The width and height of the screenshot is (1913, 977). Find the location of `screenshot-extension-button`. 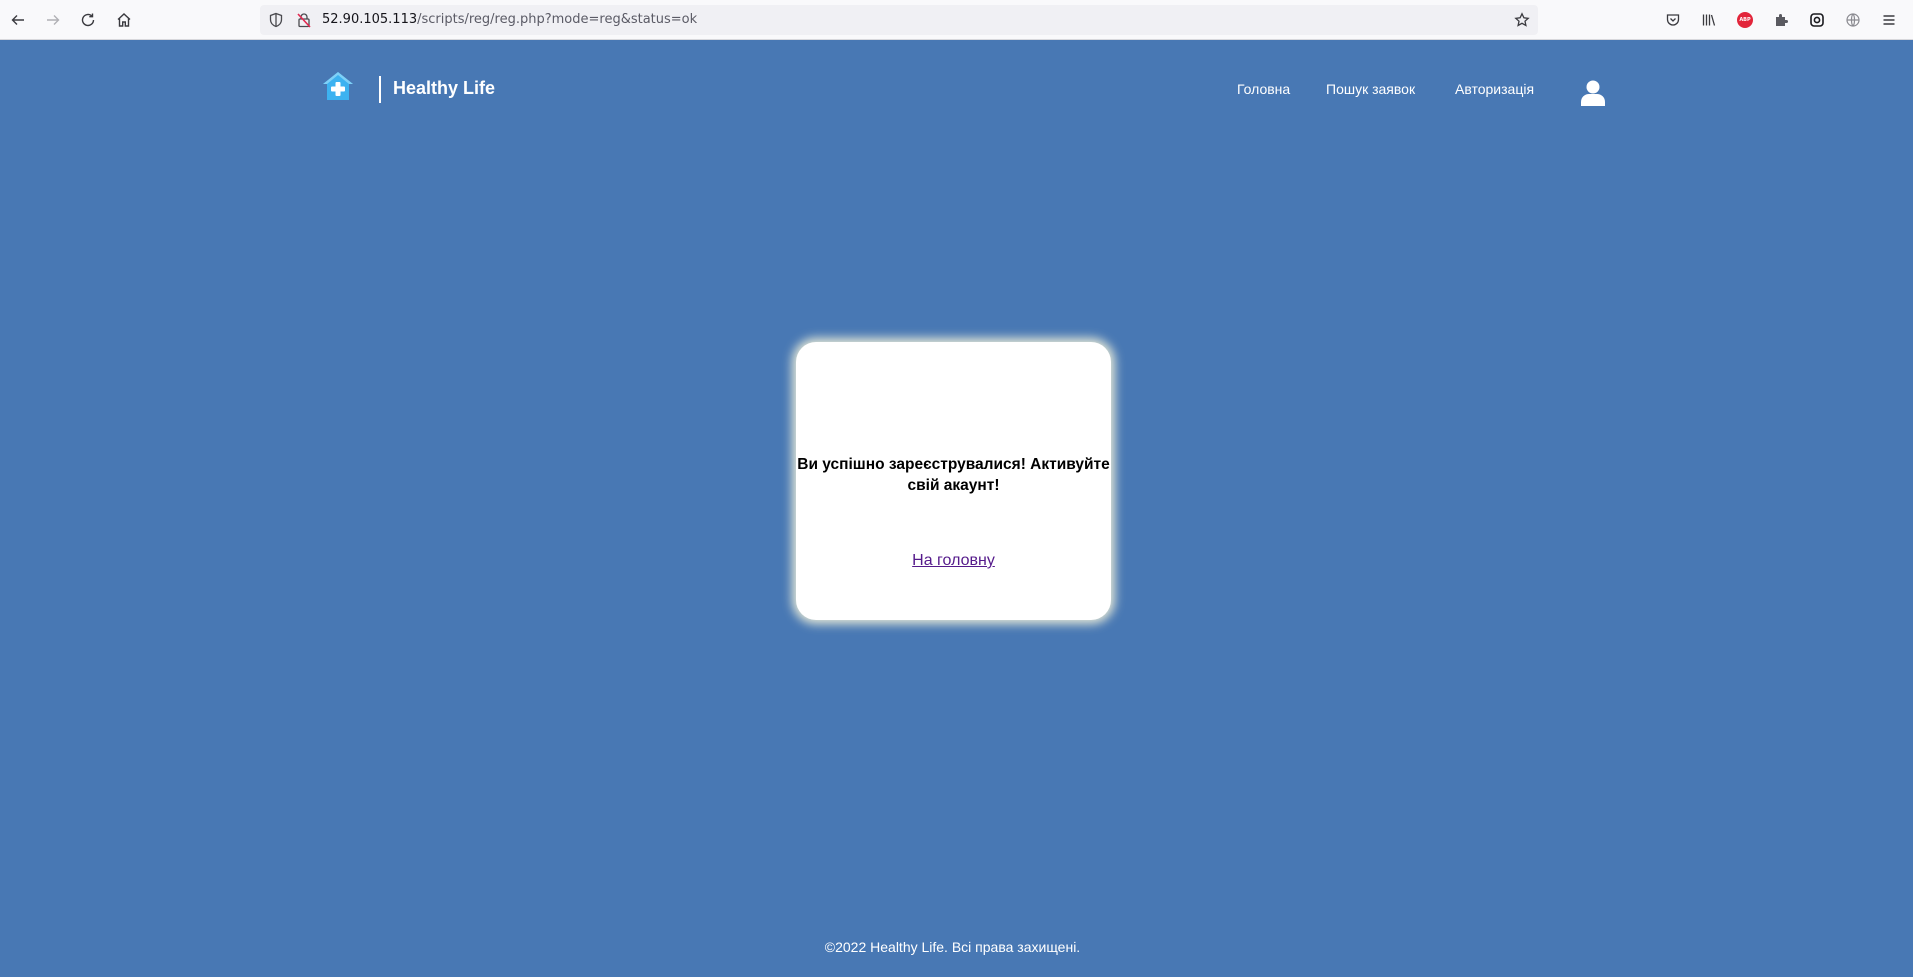

screenshot-extension-button is located at coordinates (1817, 20).